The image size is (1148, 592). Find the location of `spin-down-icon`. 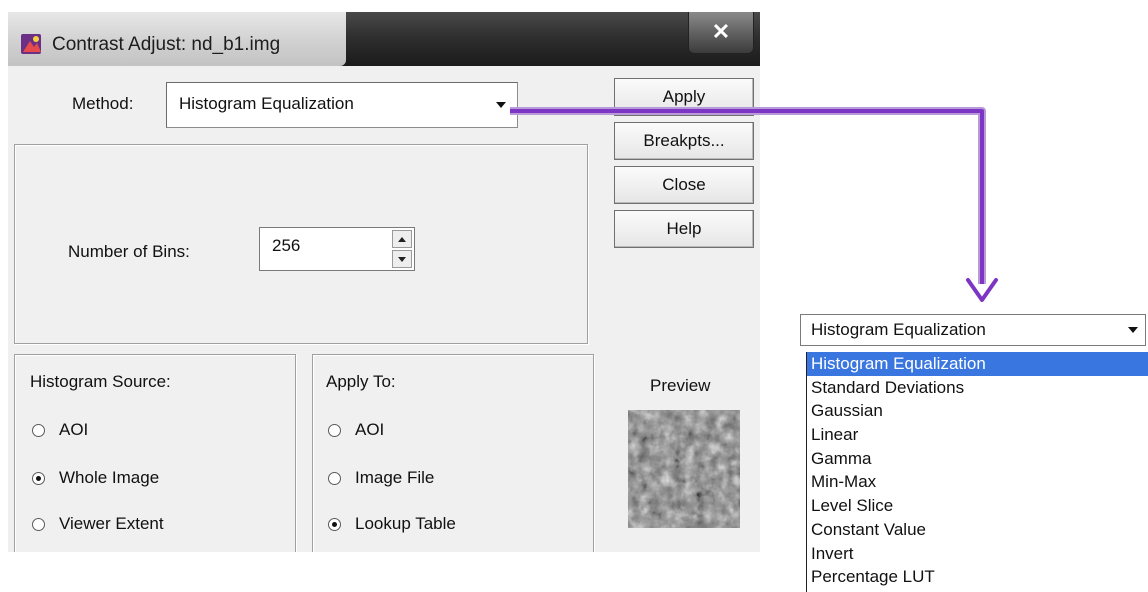

spin-down-icon is located at coordinates (402, 259).